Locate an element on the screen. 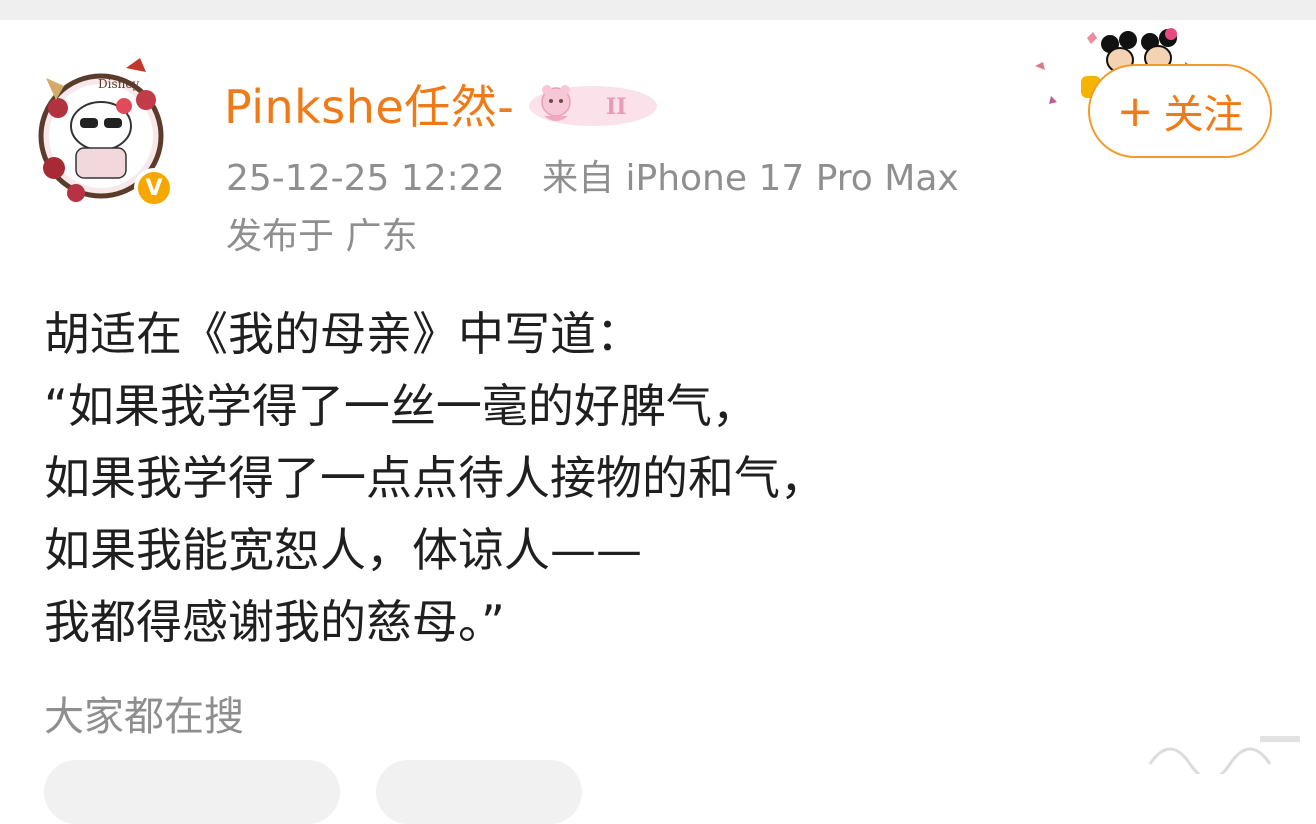 The width and height of the screenshot is (1316, 824). post-location: 发布于 广东 is located at coordinates (322, 236).